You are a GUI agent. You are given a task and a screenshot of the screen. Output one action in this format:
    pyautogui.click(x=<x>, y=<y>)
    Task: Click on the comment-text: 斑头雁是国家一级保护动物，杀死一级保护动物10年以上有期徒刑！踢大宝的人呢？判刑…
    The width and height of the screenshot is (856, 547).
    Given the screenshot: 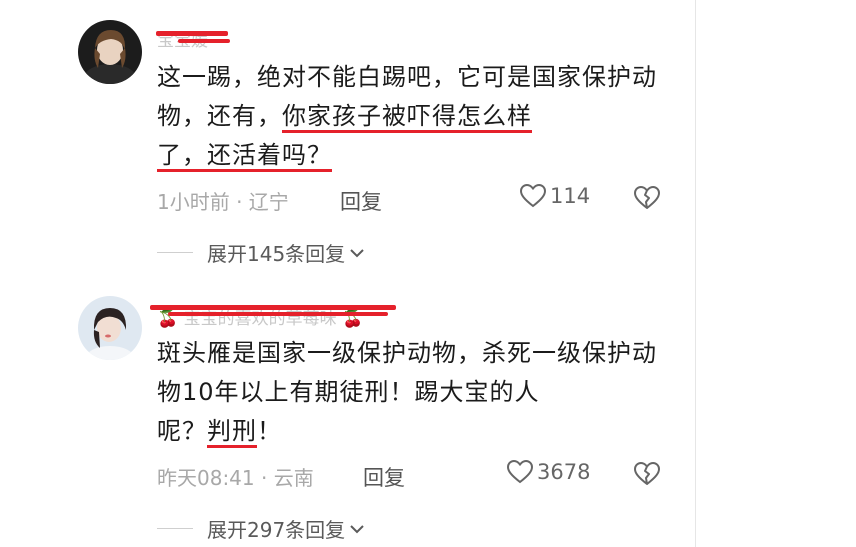 What is the action you would take?
    pyautogui.click(x=407, y=392)
    